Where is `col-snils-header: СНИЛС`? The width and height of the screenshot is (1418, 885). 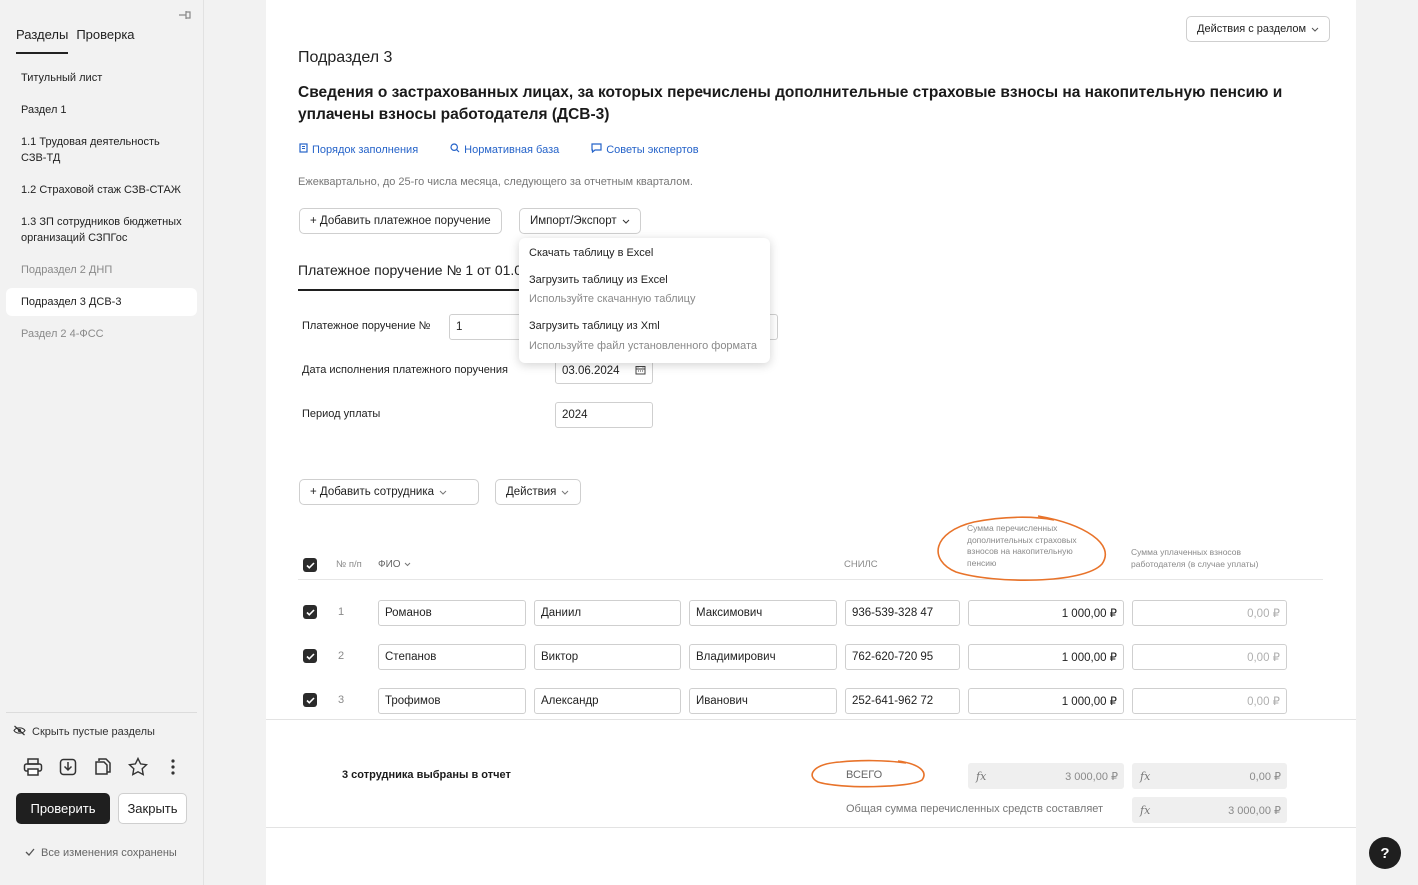
col-snils-header: СНИЛС is located at coordinates (861, 564).